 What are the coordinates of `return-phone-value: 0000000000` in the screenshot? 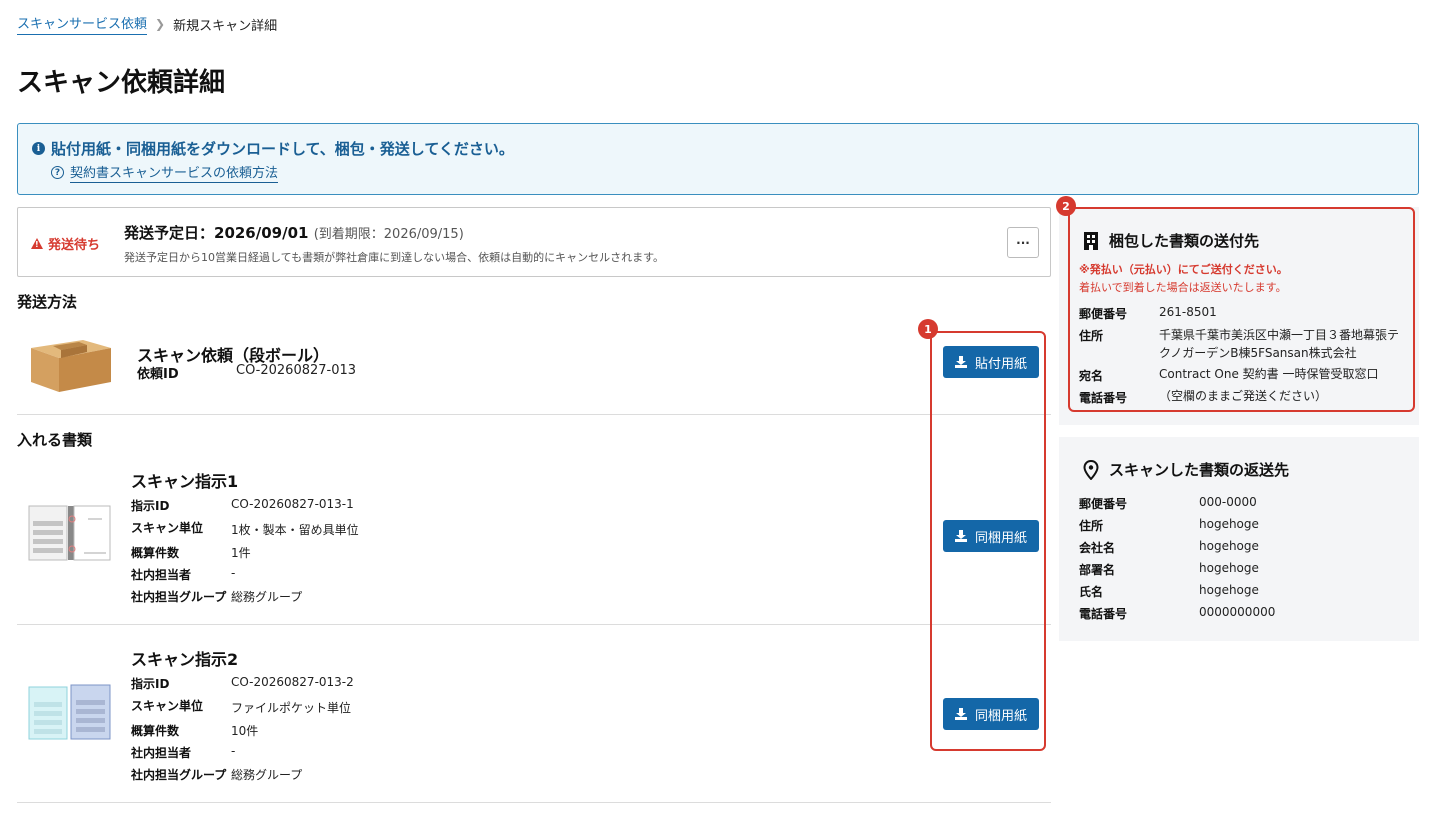 It's located at (1237, 612).